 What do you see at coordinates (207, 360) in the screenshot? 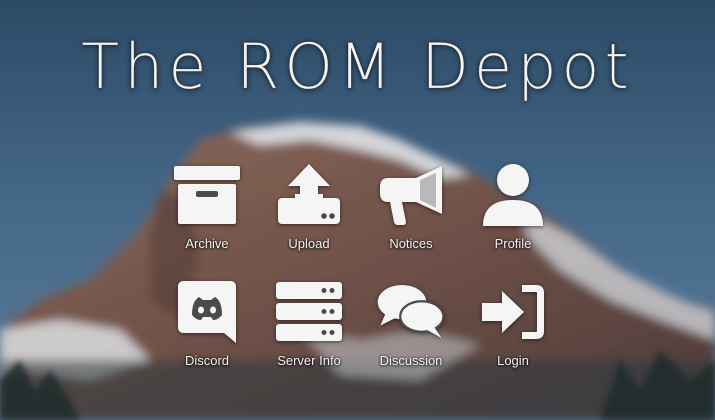
I see `discord-label: Discord` at bounding box center [207, 360].